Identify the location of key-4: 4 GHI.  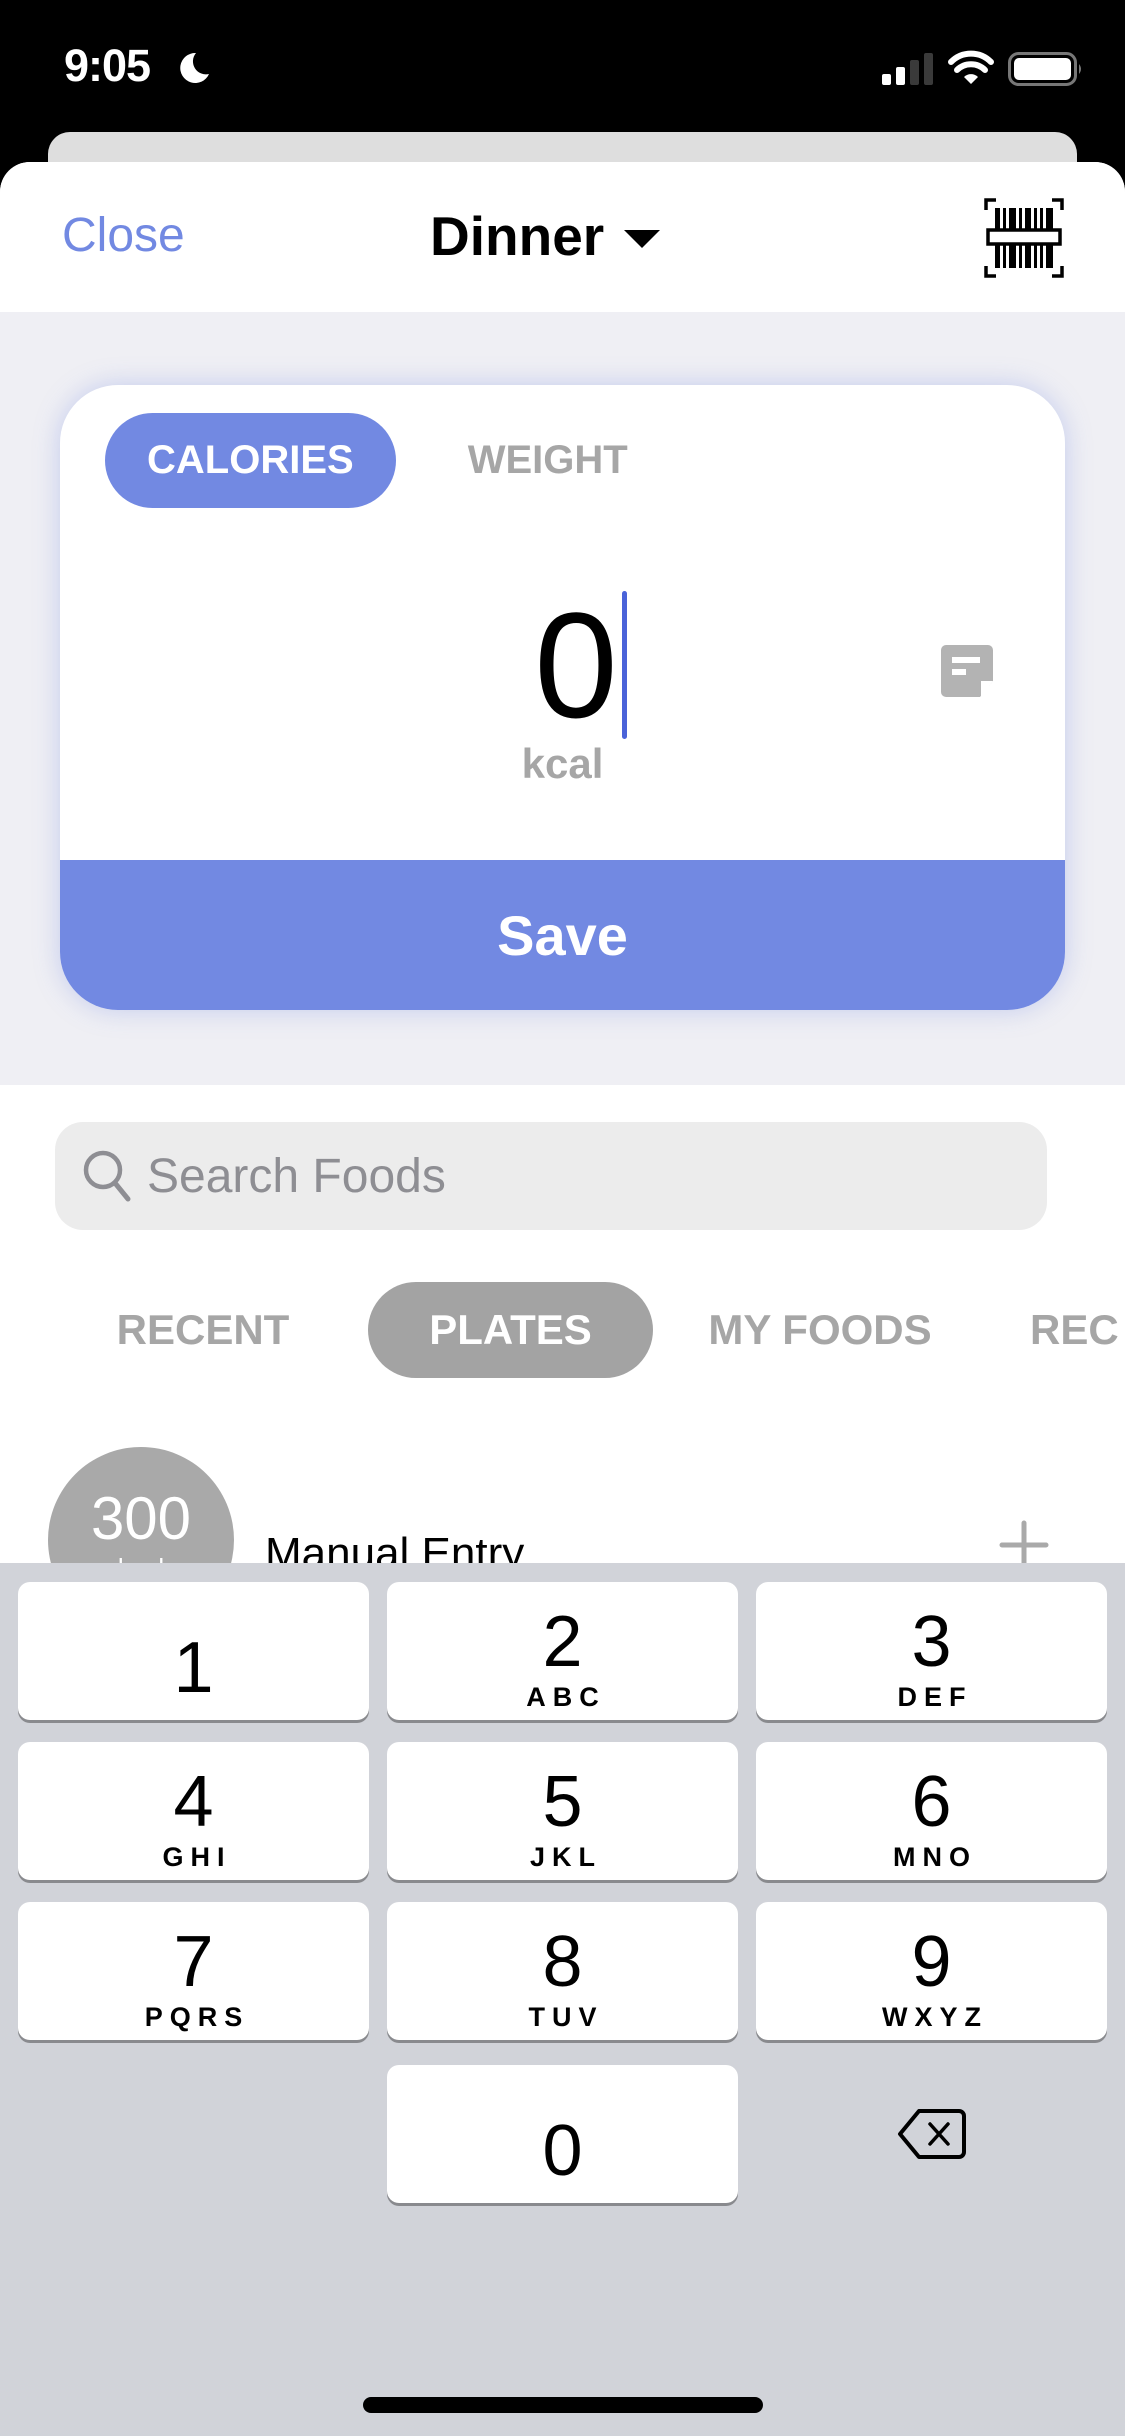
(193, 1811).